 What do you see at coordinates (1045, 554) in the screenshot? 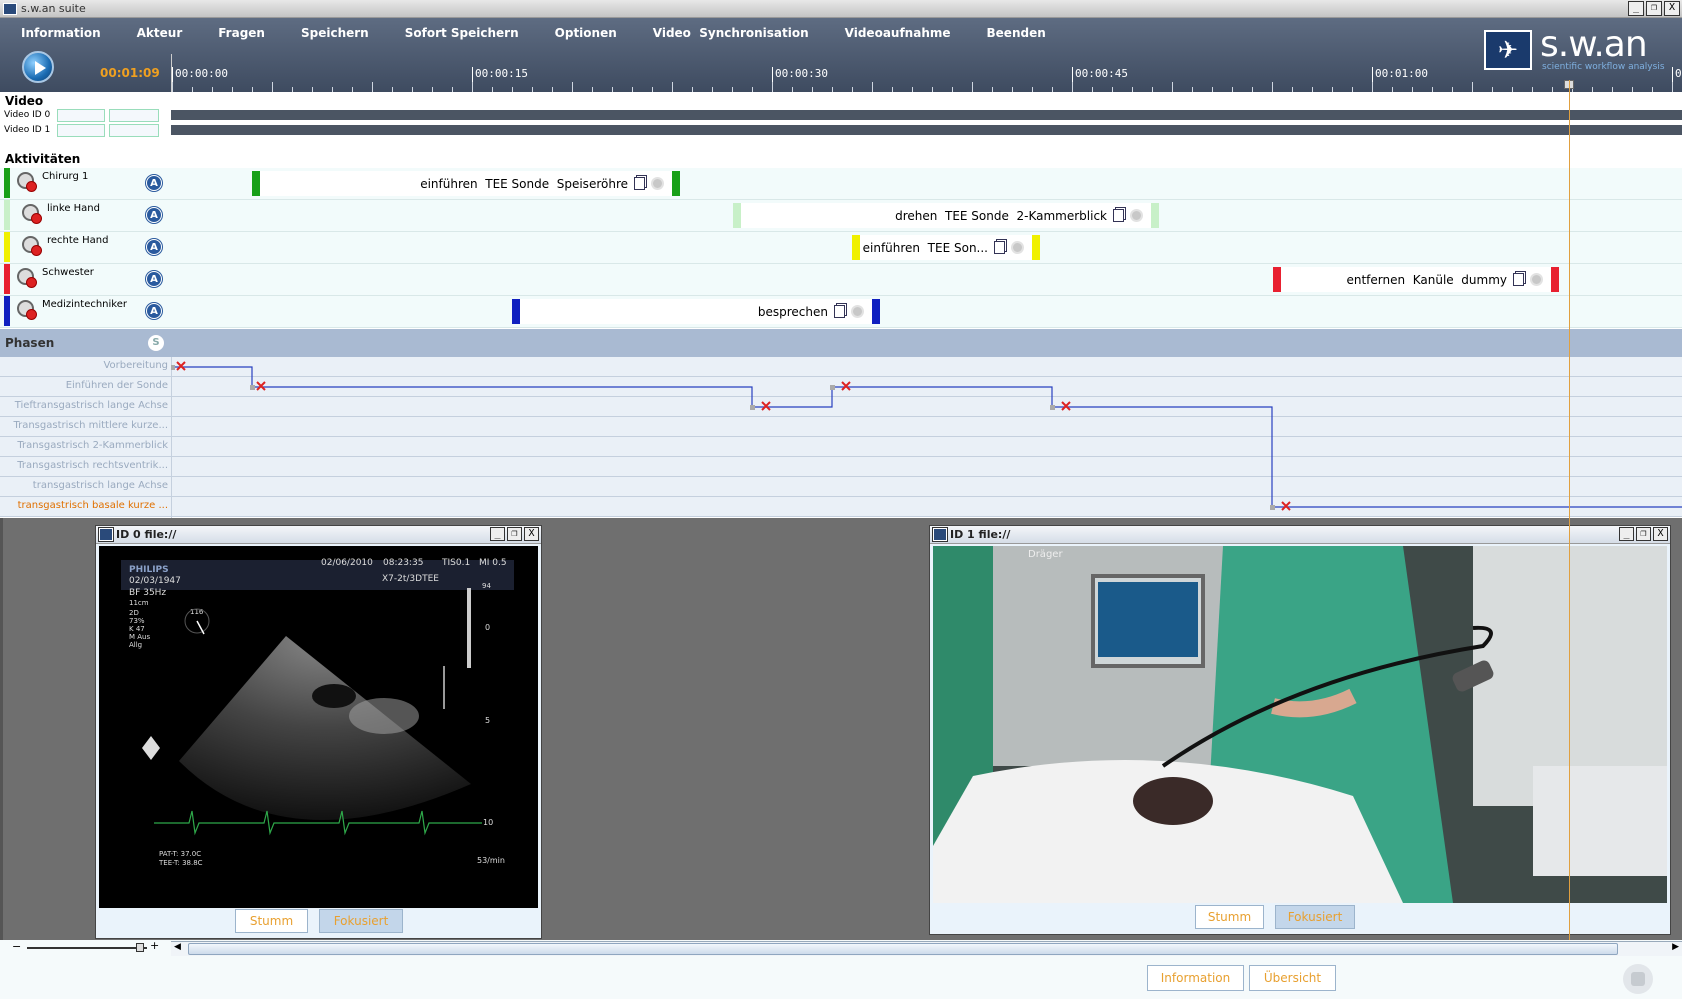
I see `scene-text: Dräger` at bounding box center [1045, 554].